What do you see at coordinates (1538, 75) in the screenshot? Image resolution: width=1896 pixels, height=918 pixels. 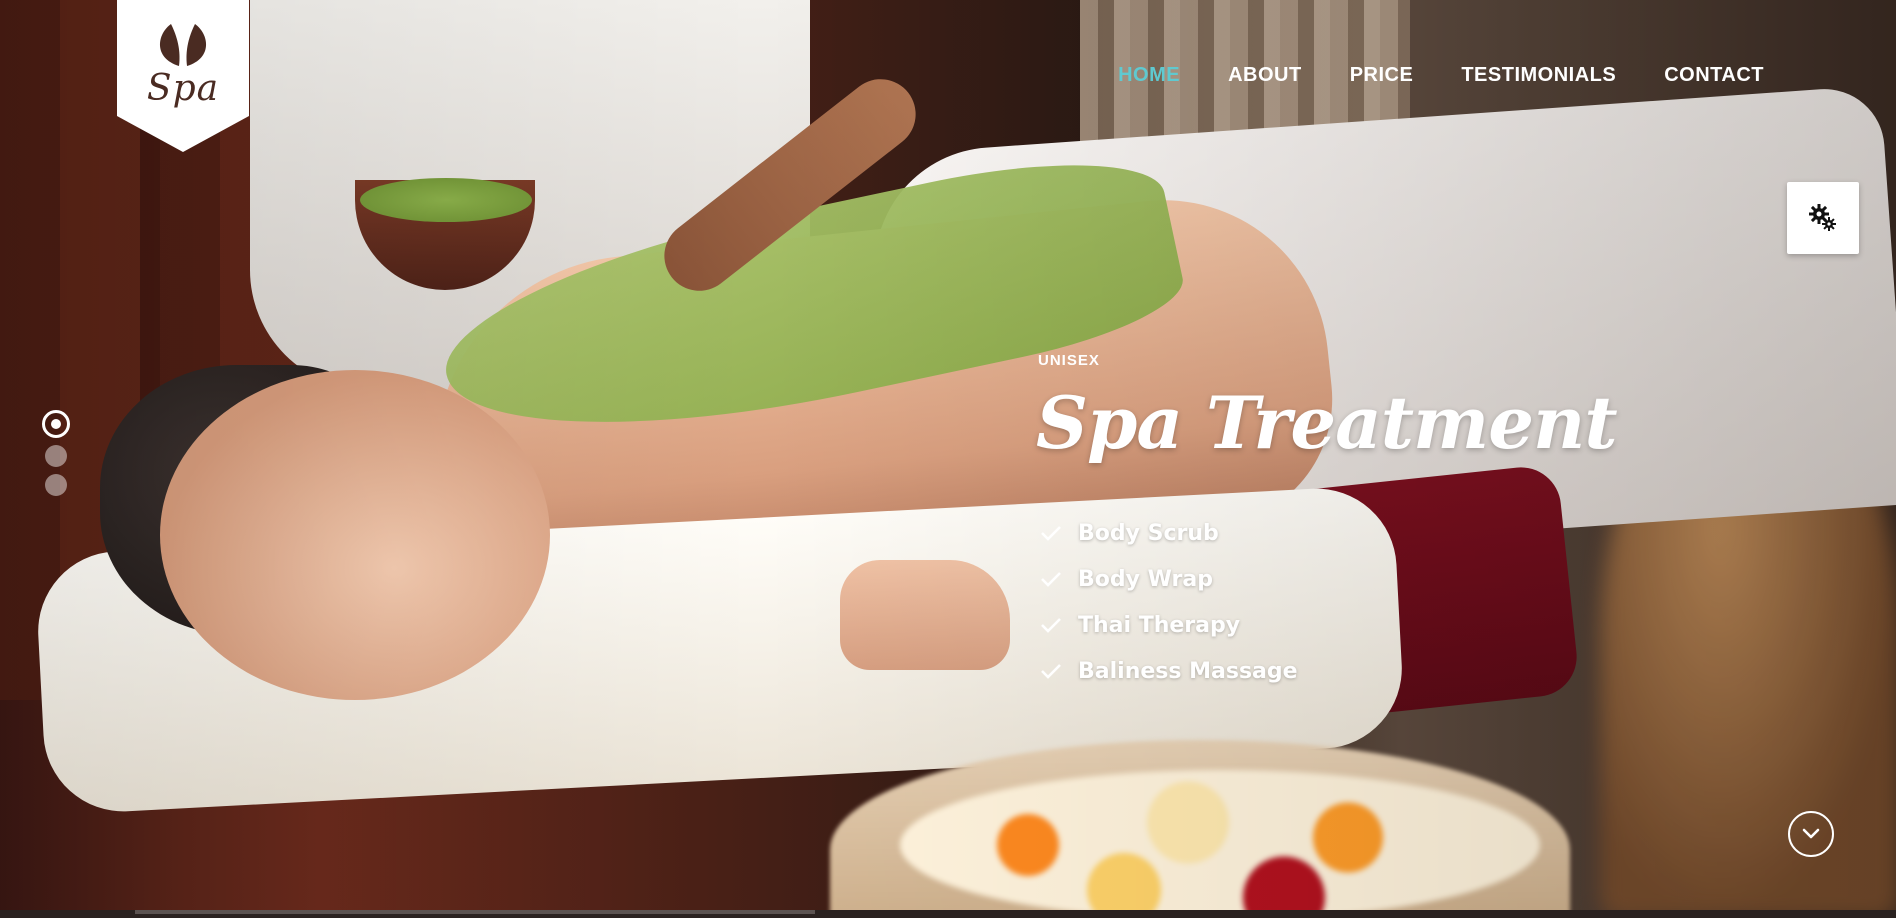 I see `nav-testimonials: TESTIMONIALS` at bounding box center [1538, 75].